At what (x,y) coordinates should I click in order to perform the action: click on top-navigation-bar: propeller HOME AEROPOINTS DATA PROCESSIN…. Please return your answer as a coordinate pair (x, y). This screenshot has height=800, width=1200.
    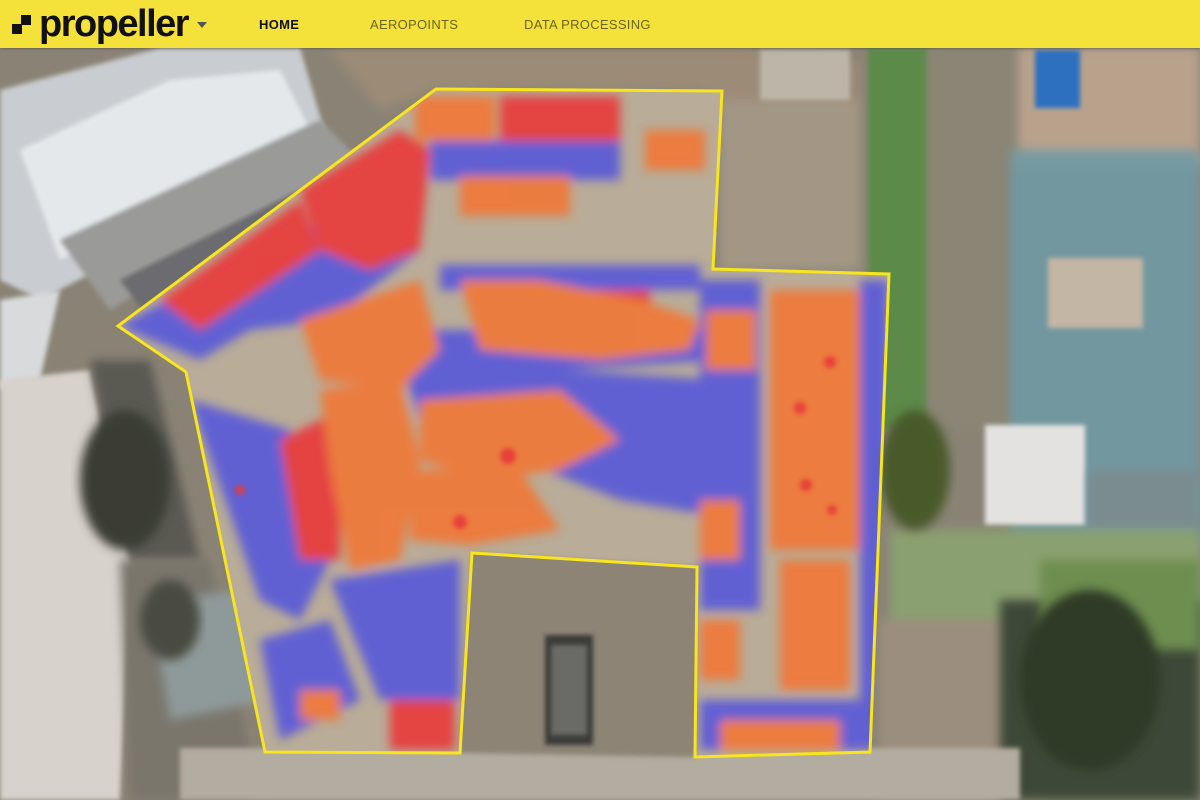
    Looking at the image, I should click on (600, 24).